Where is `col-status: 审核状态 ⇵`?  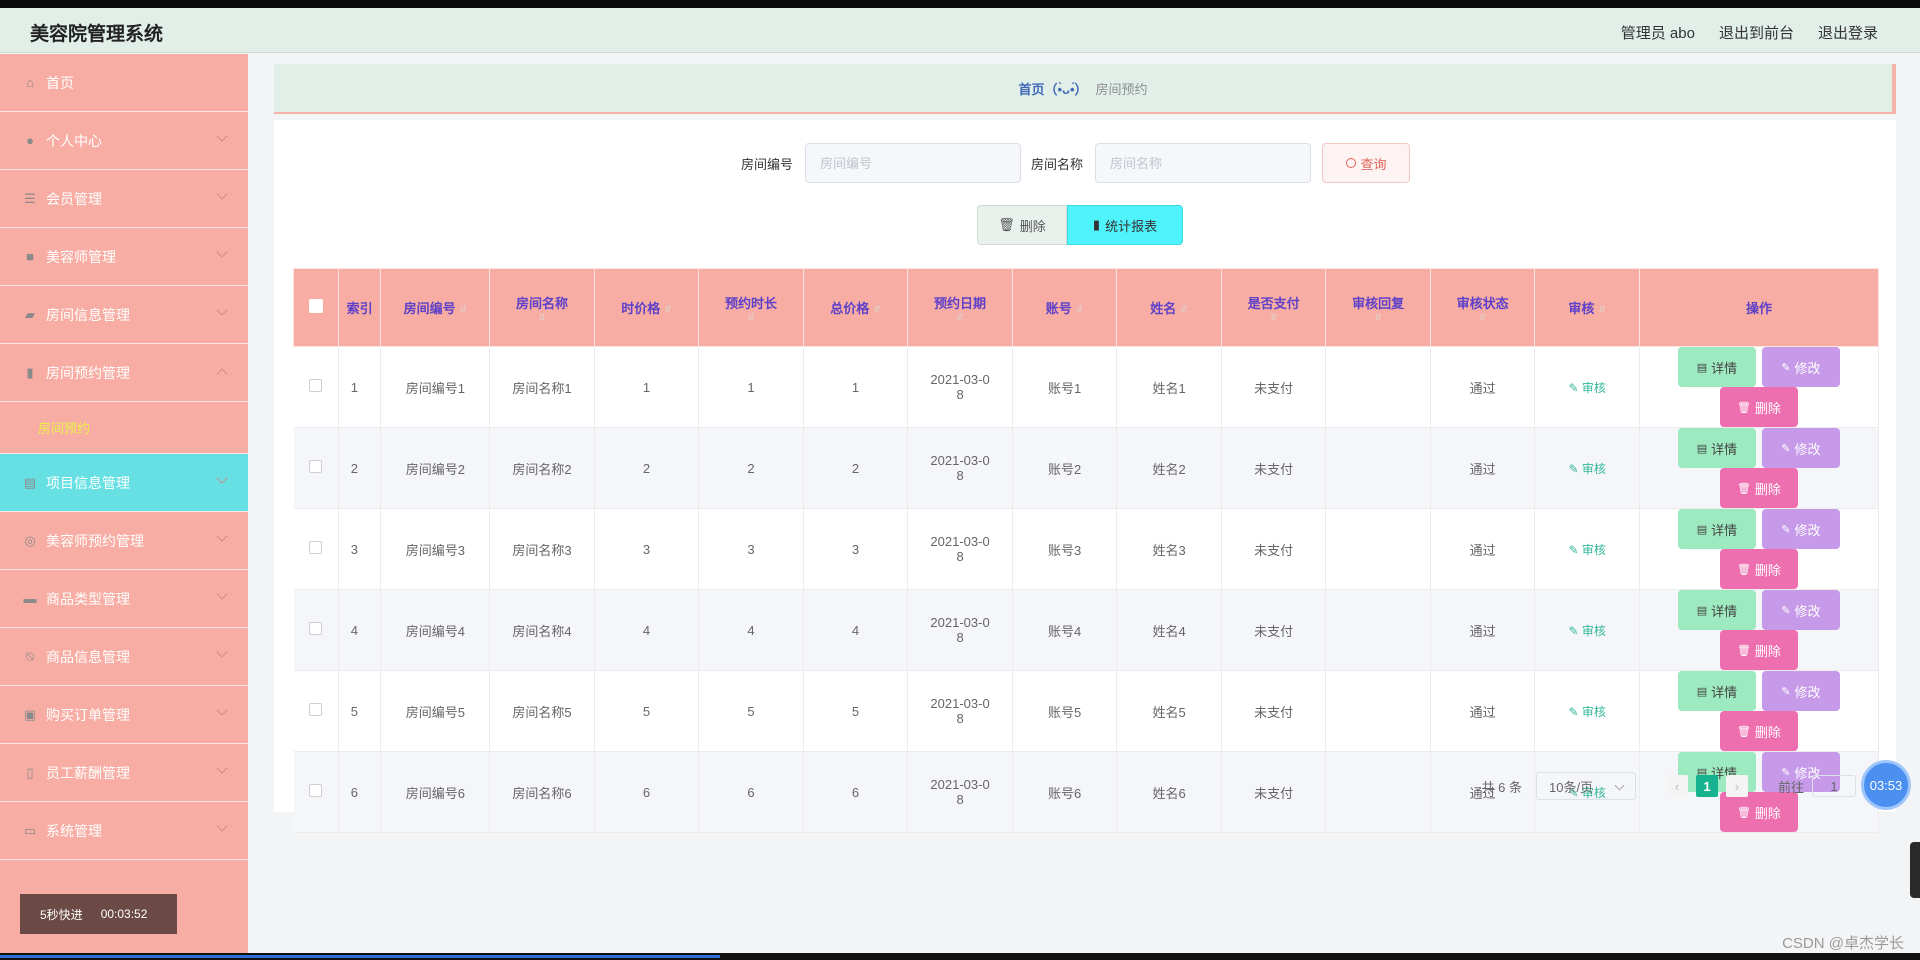 col-status: 审核状态 ⇵ is located at coordinates (1482, 307).